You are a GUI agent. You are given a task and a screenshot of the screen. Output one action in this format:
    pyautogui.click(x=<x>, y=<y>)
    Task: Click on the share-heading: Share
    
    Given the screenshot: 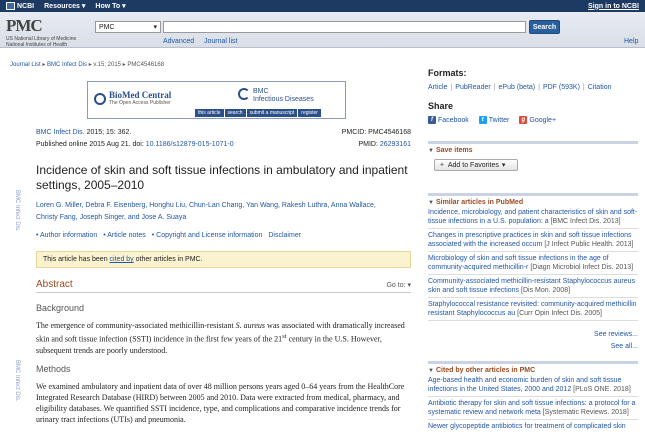 What is the action you would take?
    pyautogui.click(x=441, y=106)
    